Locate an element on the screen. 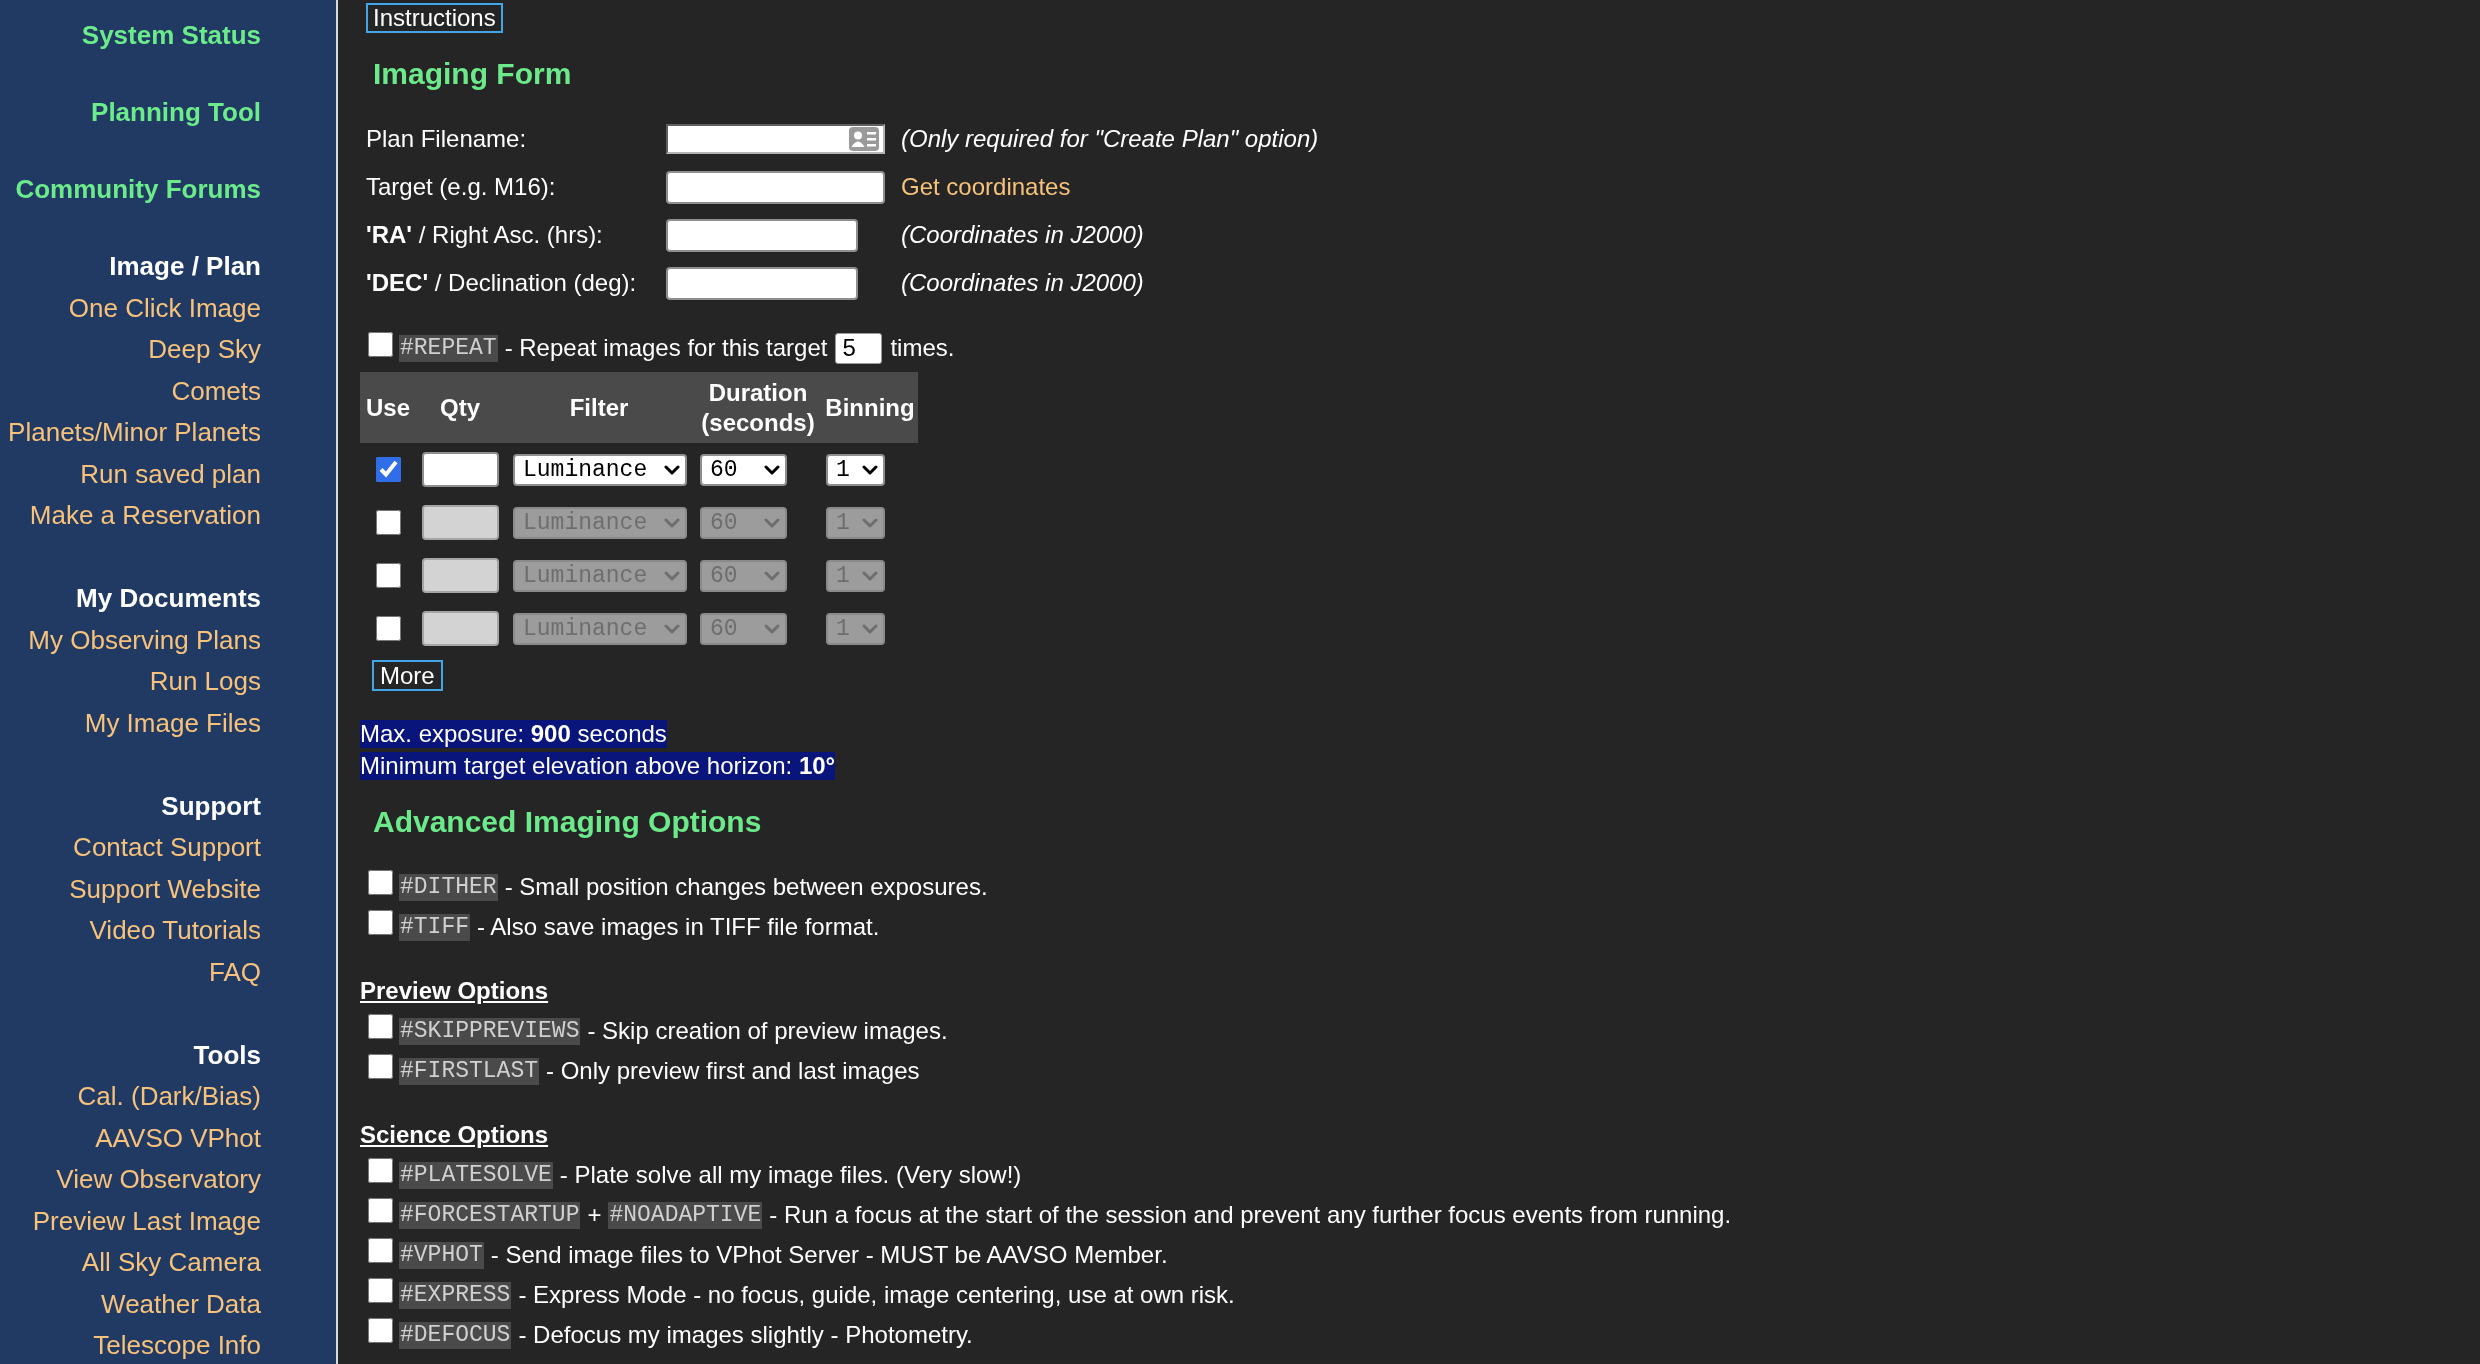 This screenshot has width=2480, height=1364. field-label: Plan Filename: is located at coordinates (446, 139).